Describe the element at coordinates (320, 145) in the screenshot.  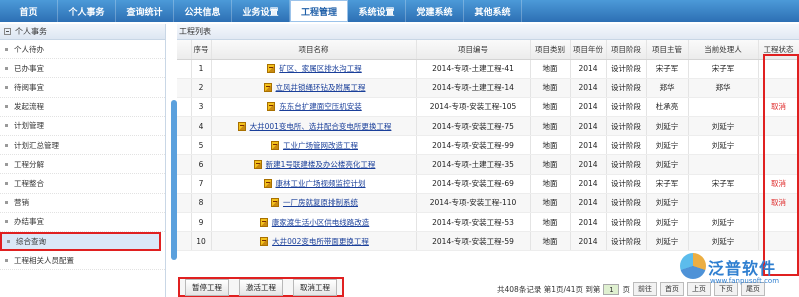
I see `project-name-link: 工业广场管网改造工程` at that location.